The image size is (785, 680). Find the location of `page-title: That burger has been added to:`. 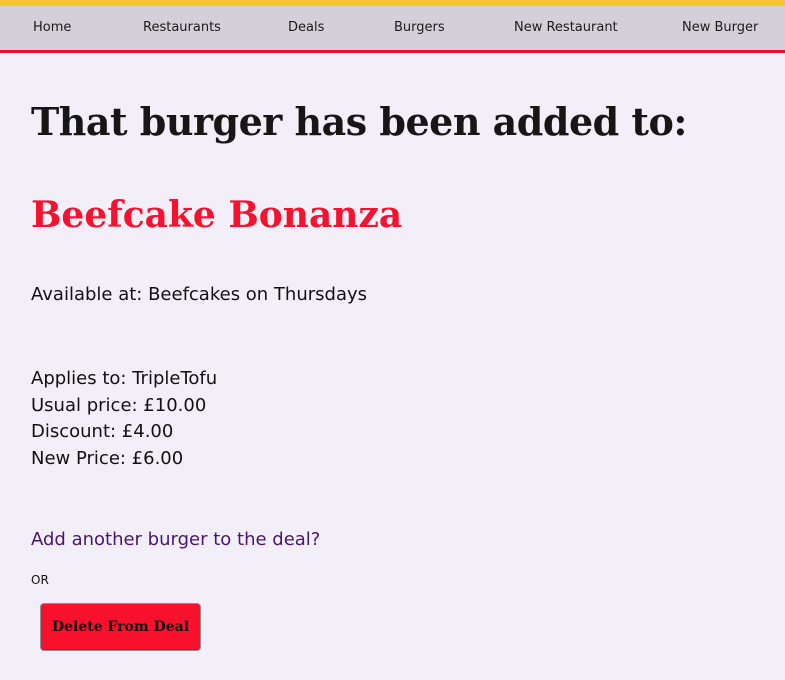

page-title: That burger has been added to: is located at coordinates (359, 121).